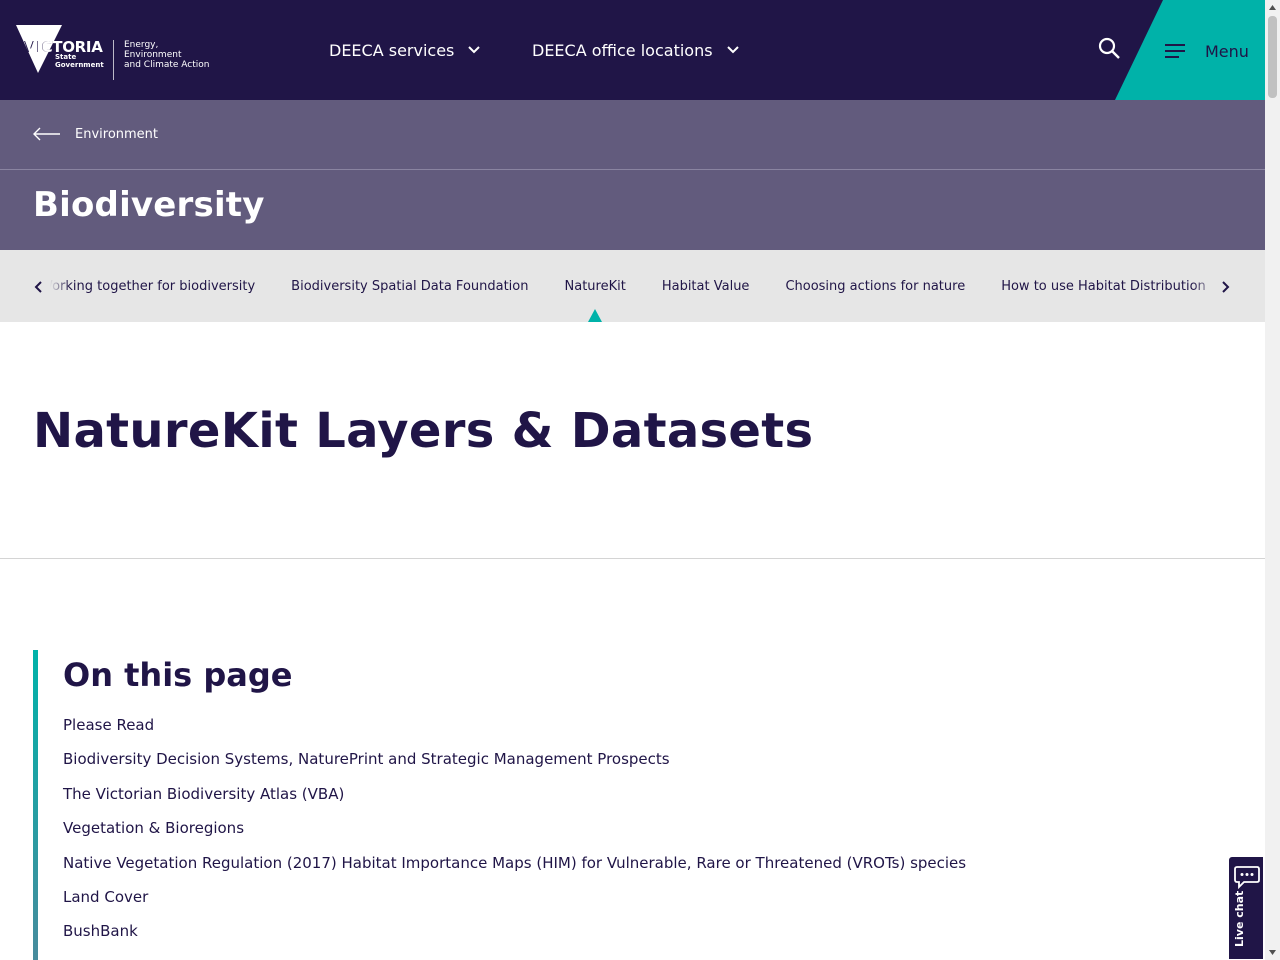 This screenshot has height=960, width=1280. I want to click on page-scrollbar, so click(1272, 480).